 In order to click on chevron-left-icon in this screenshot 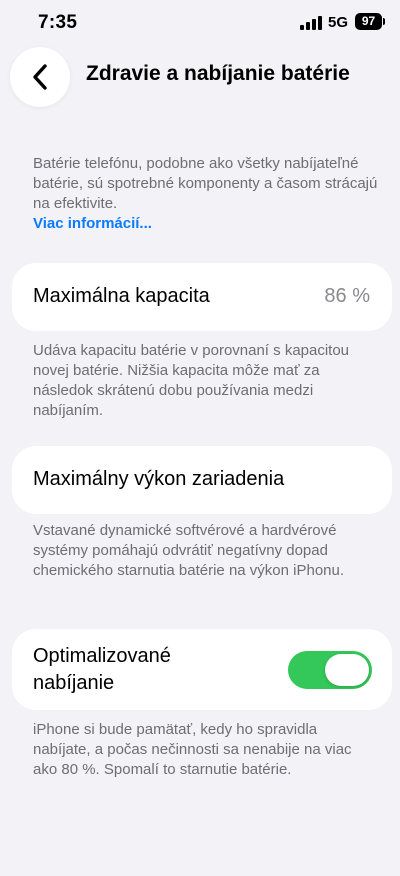, I will do `click(40, 77)`.